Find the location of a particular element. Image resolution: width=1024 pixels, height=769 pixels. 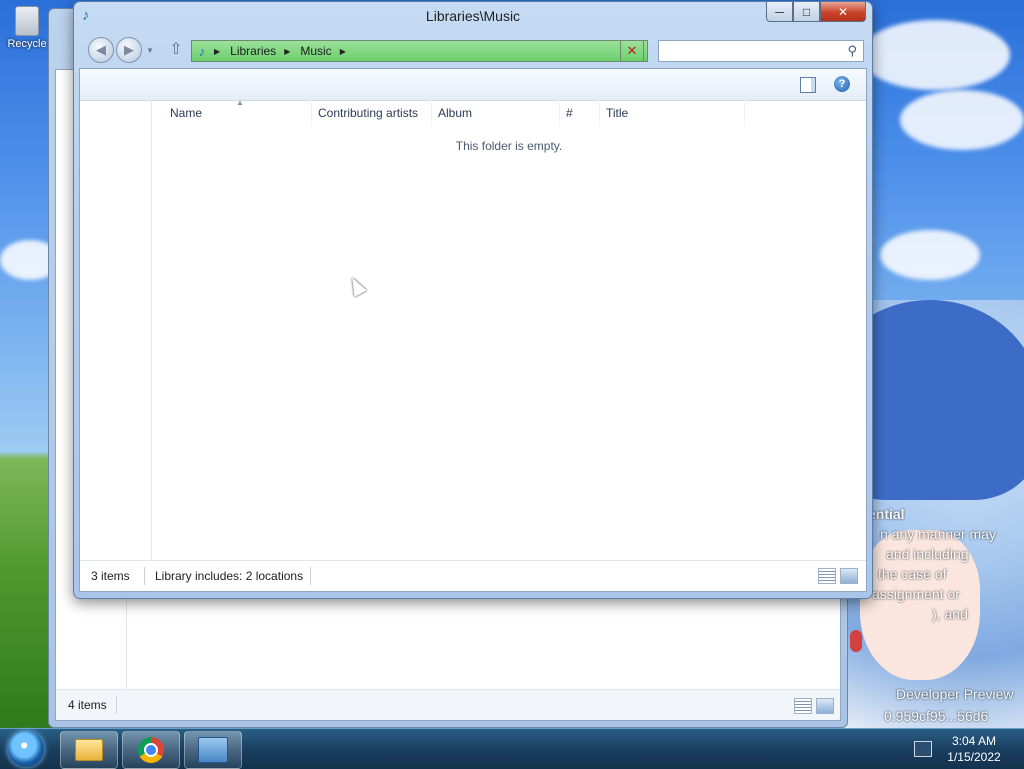

watermark-line: assignment or is located at coordinates (916, 594).